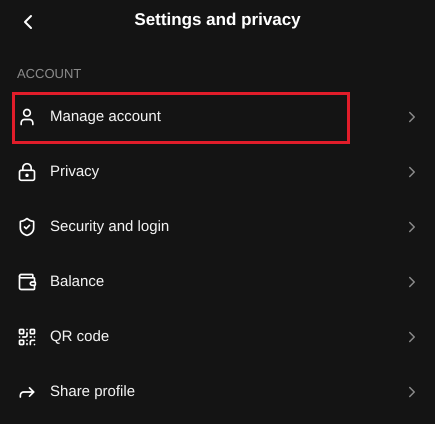  Describe the element at coordinates (110, 226) in the screenshot. I see `item-label: Security and login` at that location.